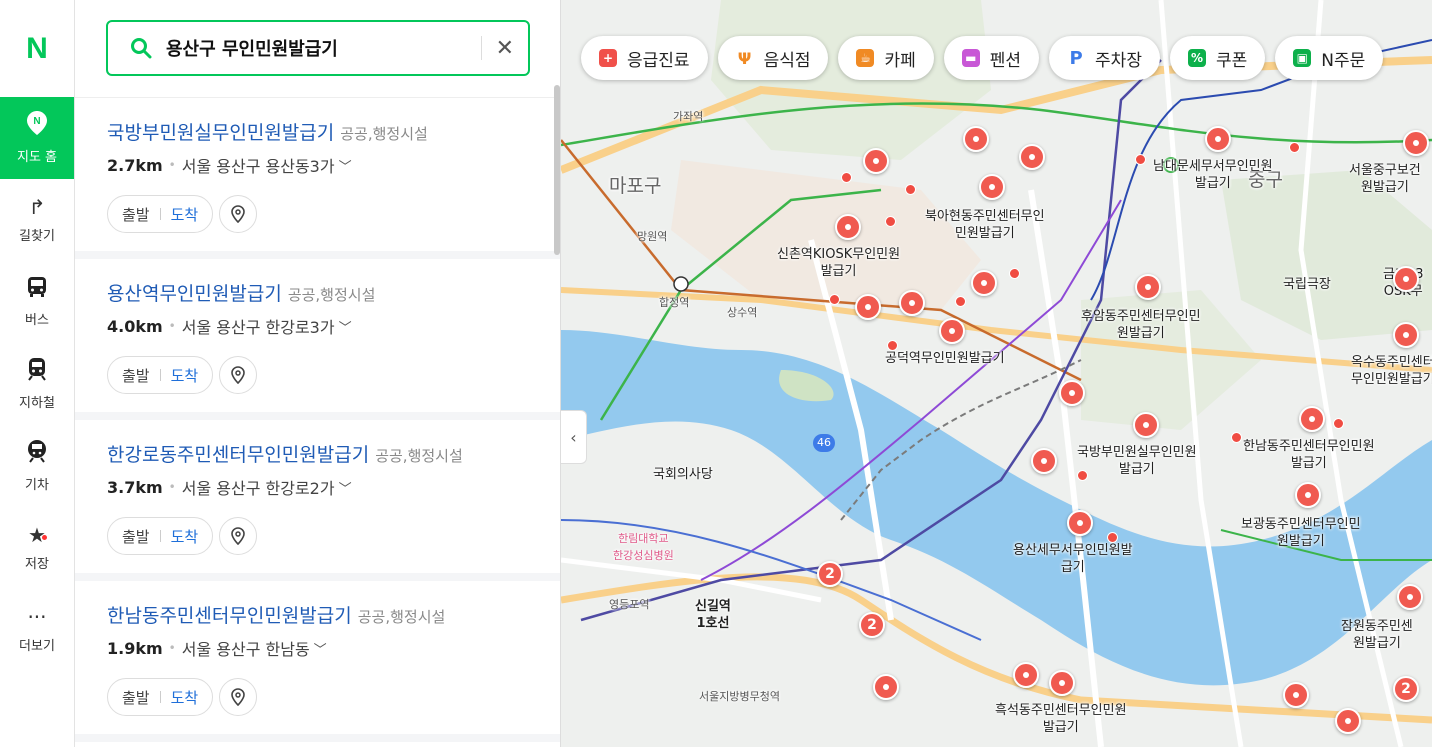 The width and height of the screenshot is (1432, 747). What do you see at coordinates (37, 630) in the screenshot?
I see `rail-item-more: ··· 더보기` at bounding box center [37, 630].